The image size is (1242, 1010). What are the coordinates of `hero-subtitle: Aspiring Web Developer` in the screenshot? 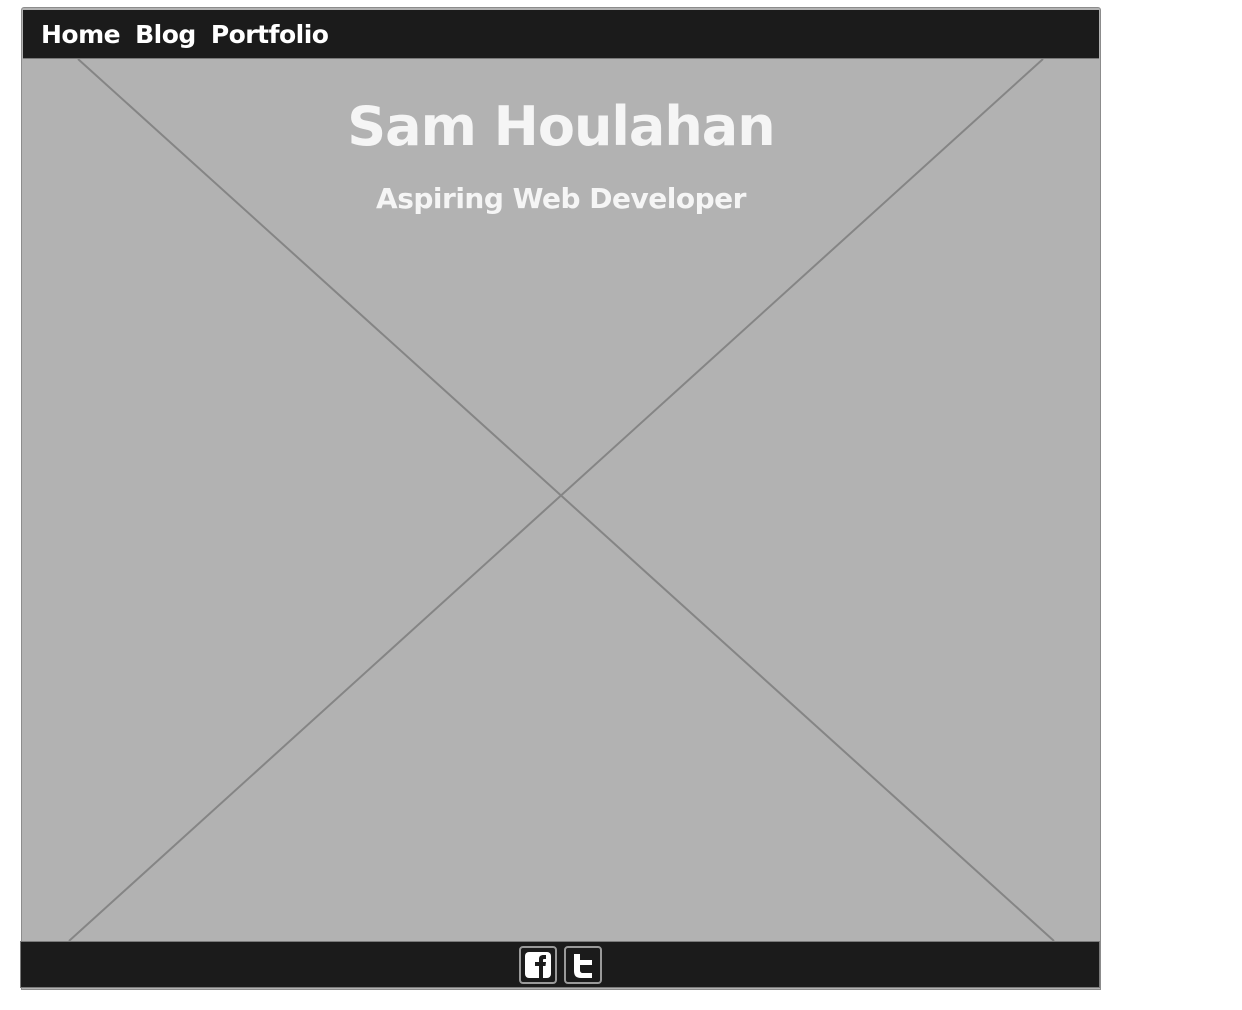 It's located at (561, 198).